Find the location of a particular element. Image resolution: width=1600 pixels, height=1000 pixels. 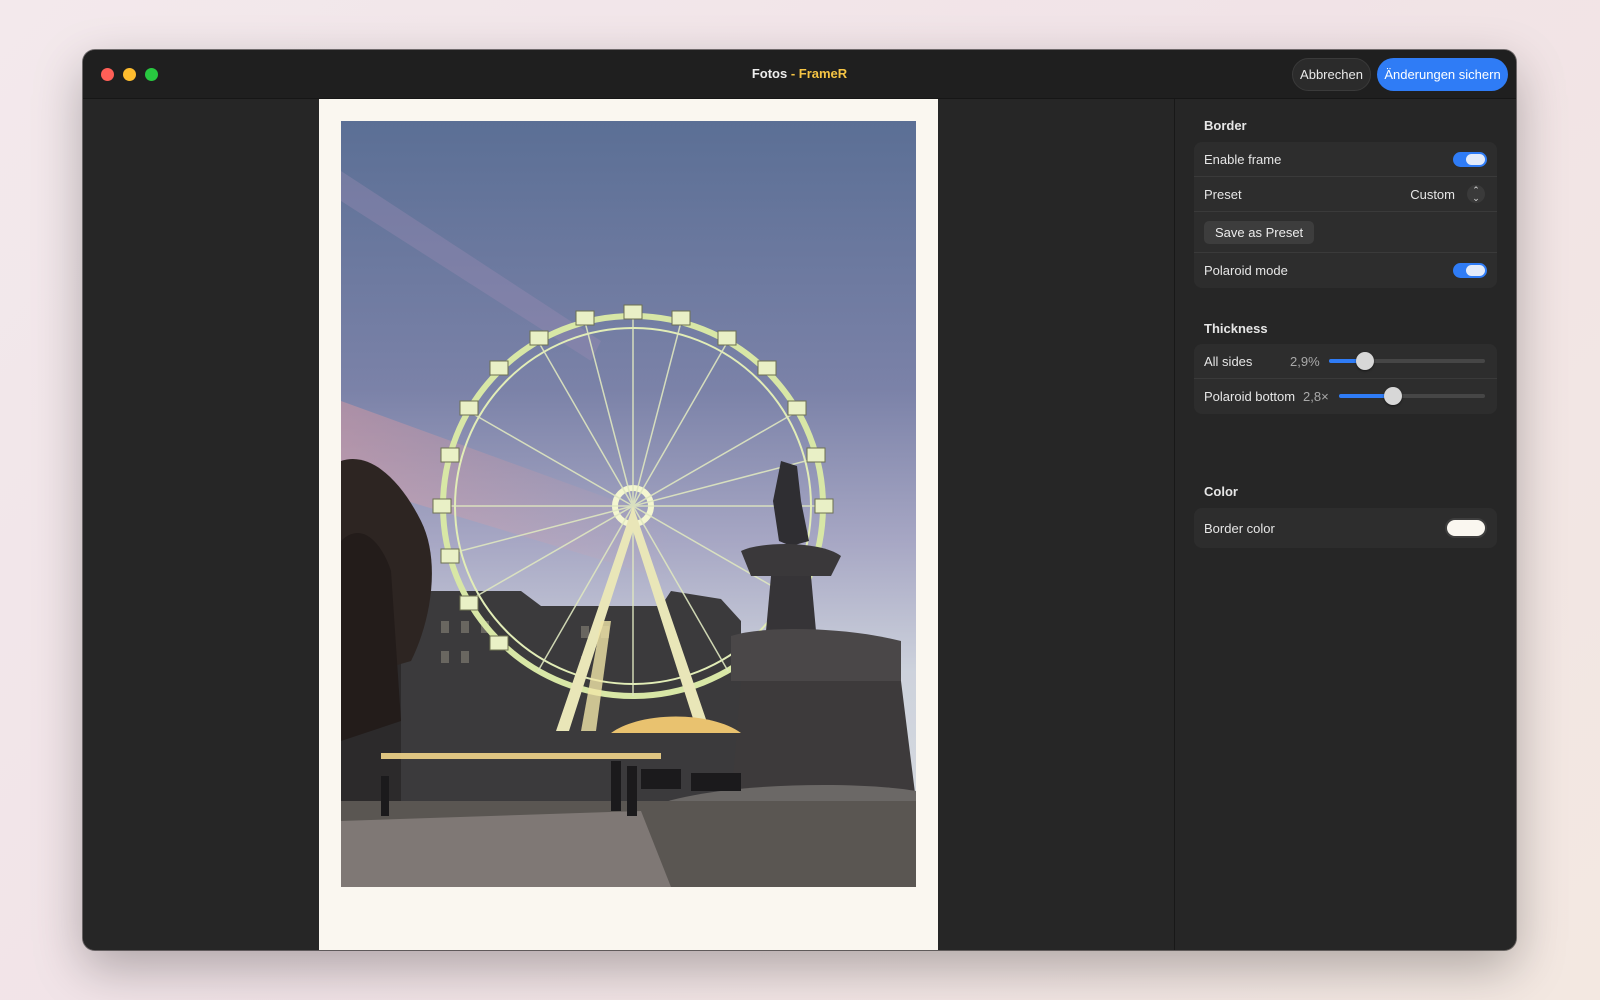

enable-frame-toggle is located at coordinates (1470, 159).